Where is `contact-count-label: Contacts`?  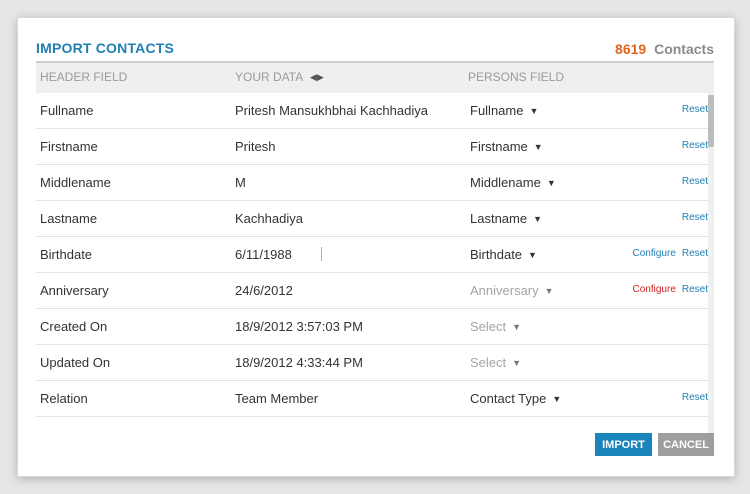
contact-count-label: Contacts is located at coordinates (684, 49).